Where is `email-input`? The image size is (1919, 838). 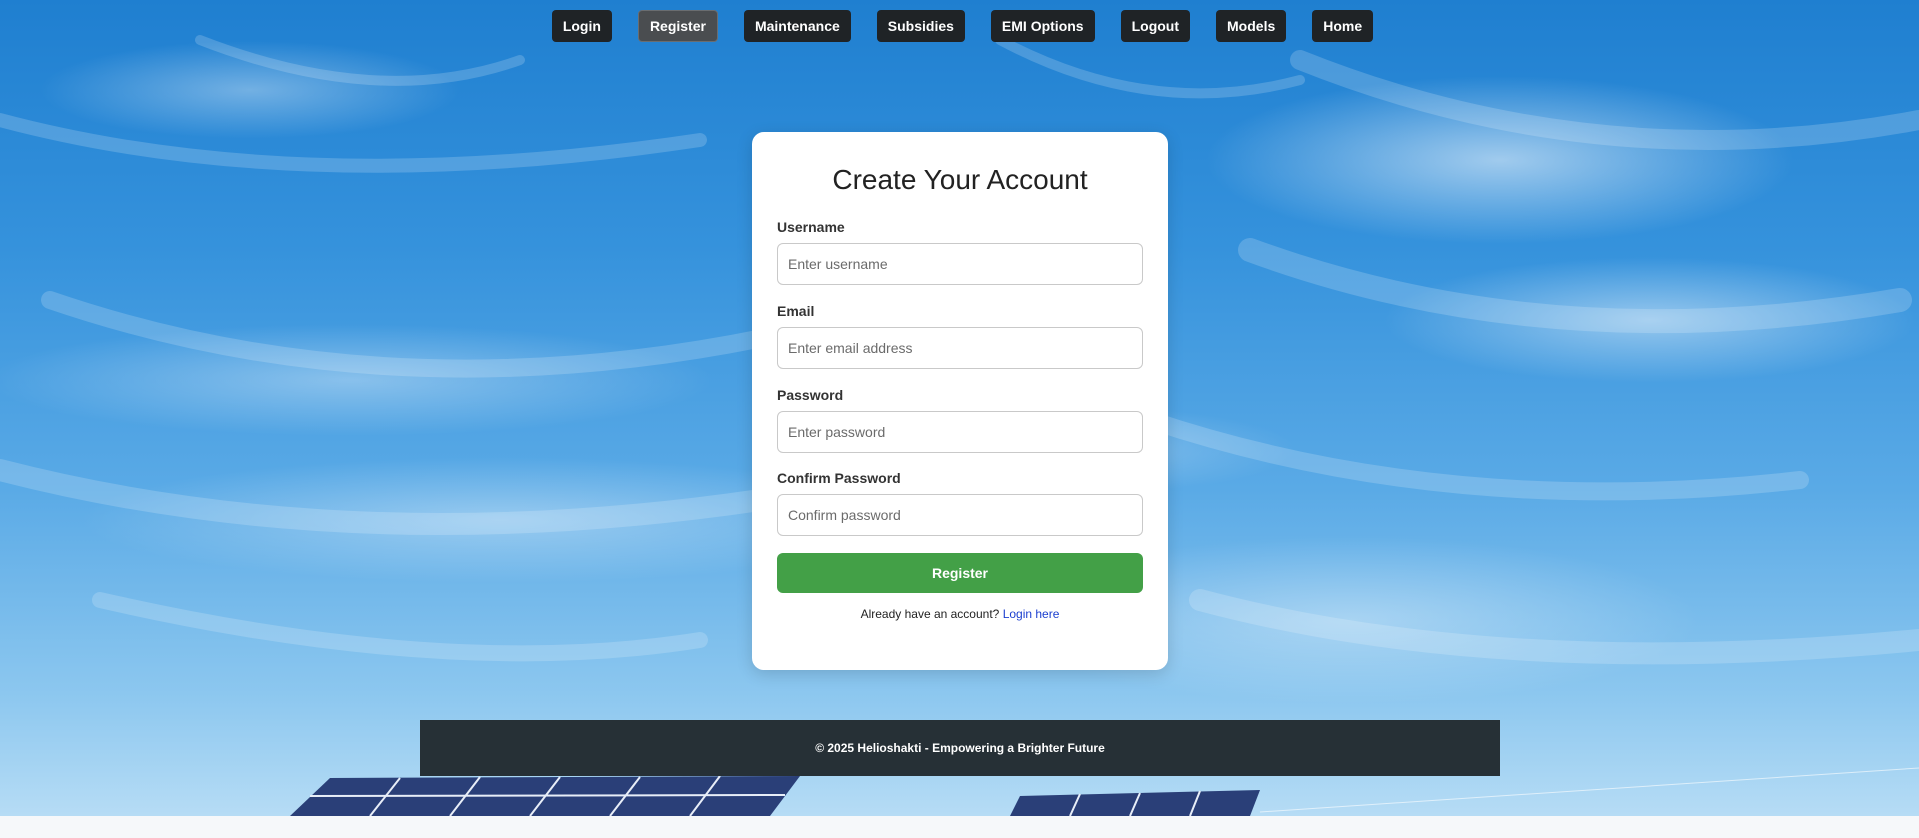
email-input is located at coordinates (960, 348).